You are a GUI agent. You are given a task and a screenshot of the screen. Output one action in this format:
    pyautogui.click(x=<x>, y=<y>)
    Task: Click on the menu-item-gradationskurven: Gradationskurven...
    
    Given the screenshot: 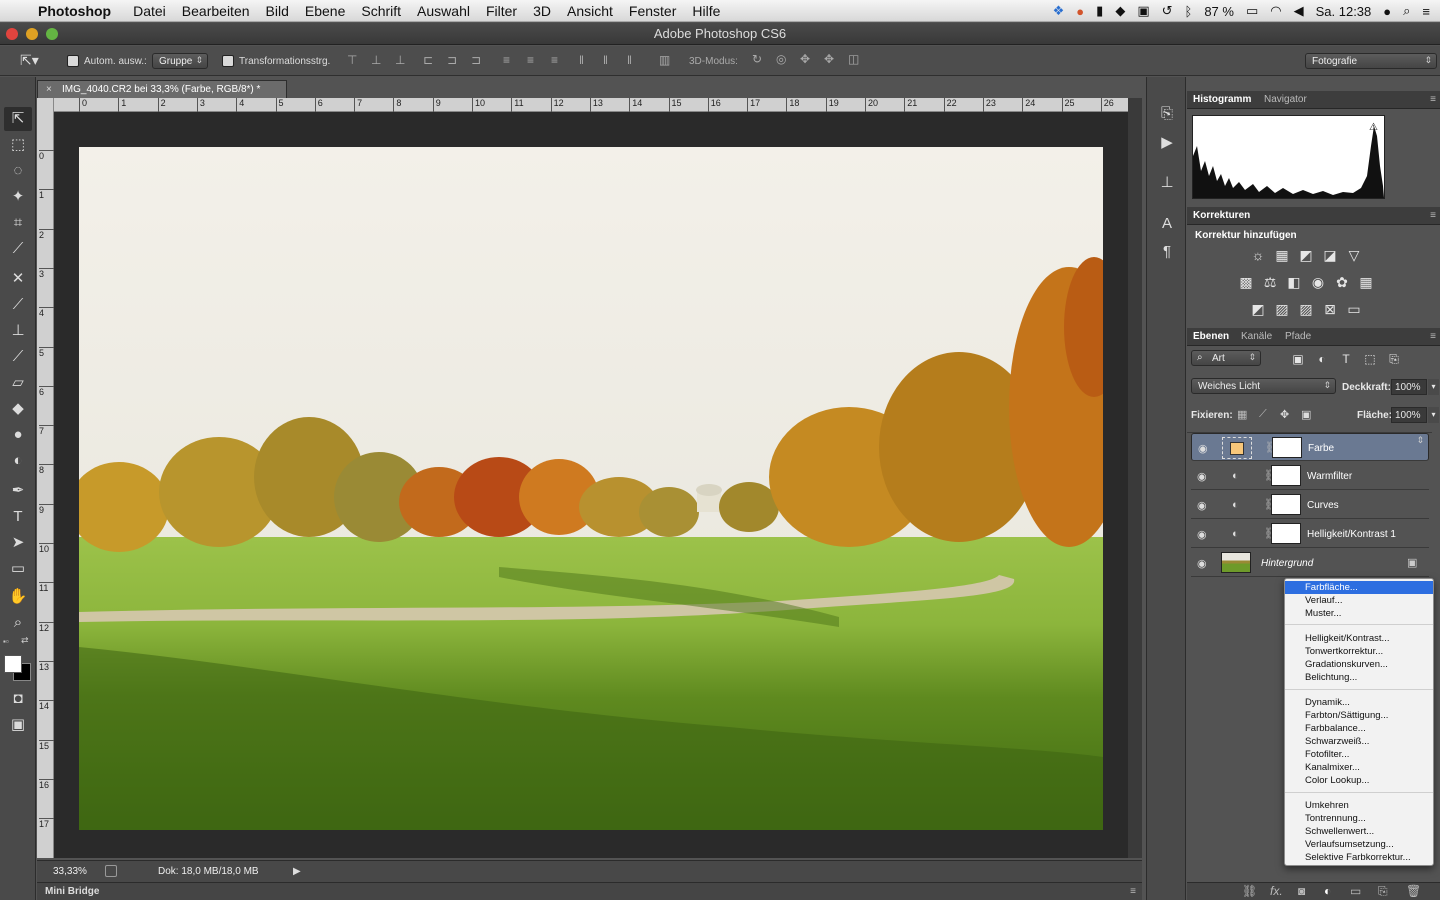 What is the action you would take?
    pyautogui.click(x=1359, y=664)
    